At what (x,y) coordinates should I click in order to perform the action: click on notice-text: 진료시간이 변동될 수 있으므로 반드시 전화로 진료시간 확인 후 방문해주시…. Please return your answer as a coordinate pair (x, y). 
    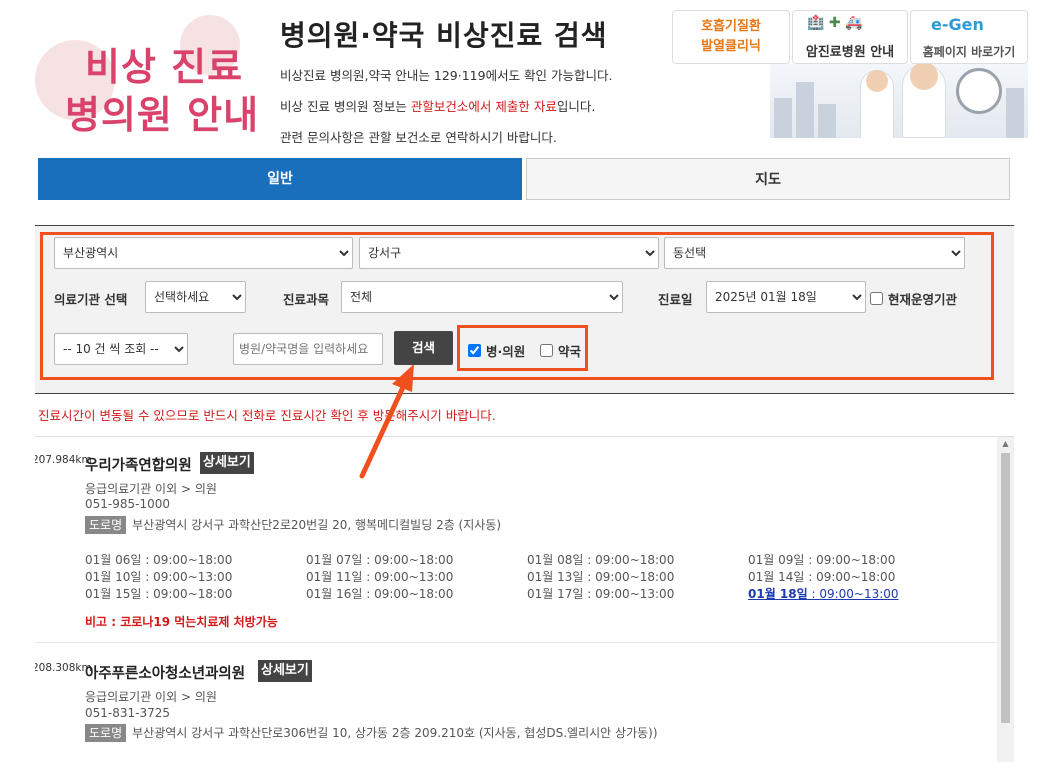
    Looking at the image, I should click on (267, 415).